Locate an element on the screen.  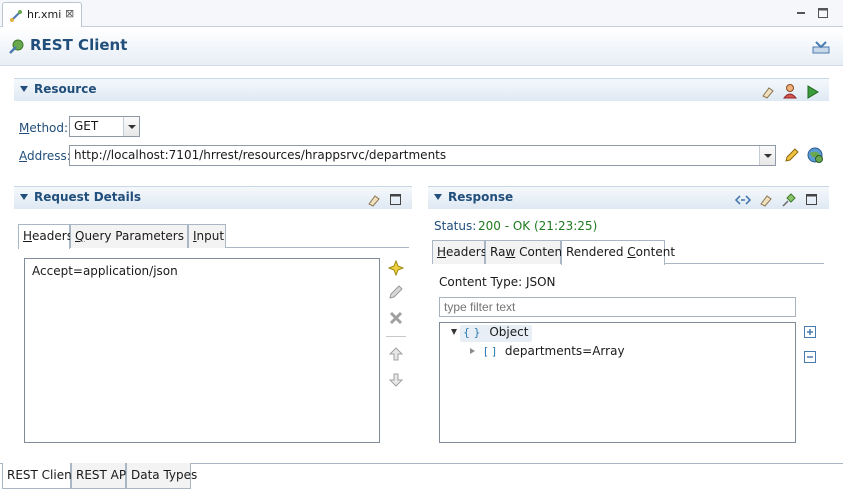
editor-tab-hr-xmi: hr.xmi ⊠ is located at coordinates (42, 14).